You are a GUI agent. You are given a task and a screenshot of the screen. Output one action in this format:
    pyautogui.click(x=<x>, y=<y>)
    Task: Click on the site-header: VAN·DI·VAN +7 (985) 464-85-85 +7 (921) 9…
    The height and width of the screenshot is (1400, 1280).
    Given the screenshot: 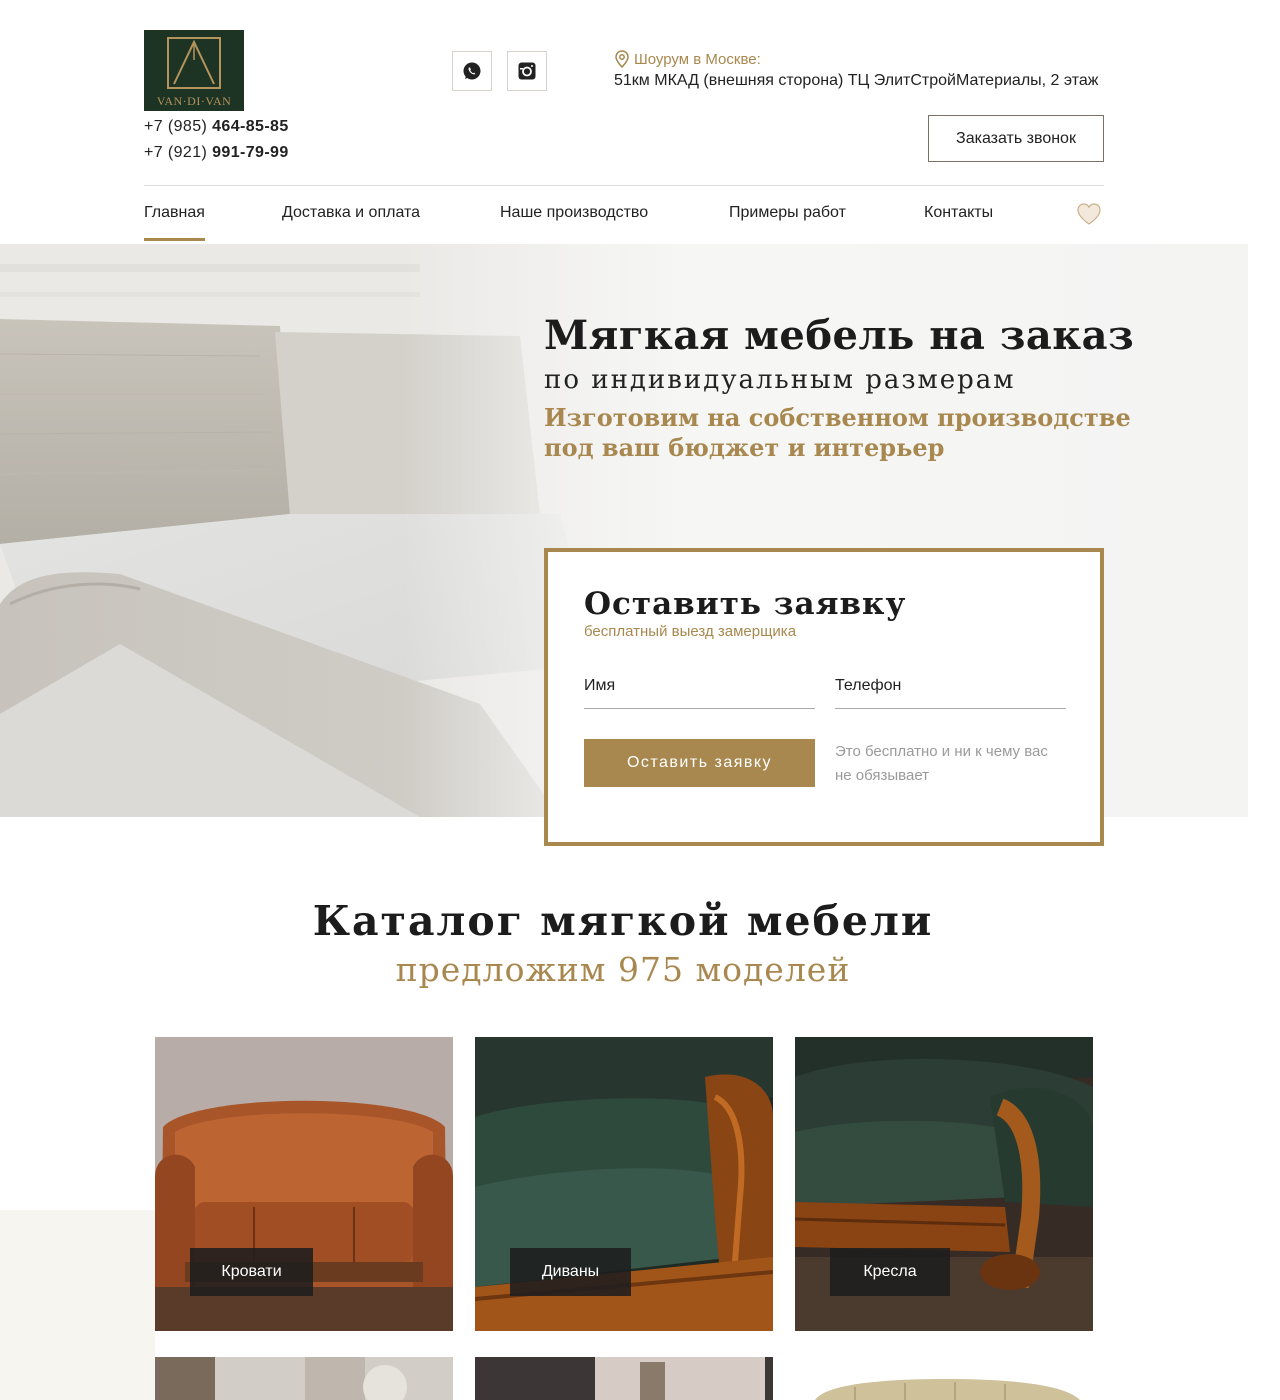 What is the action you would take?
    pyautogui.click(x=624, y=107)
    